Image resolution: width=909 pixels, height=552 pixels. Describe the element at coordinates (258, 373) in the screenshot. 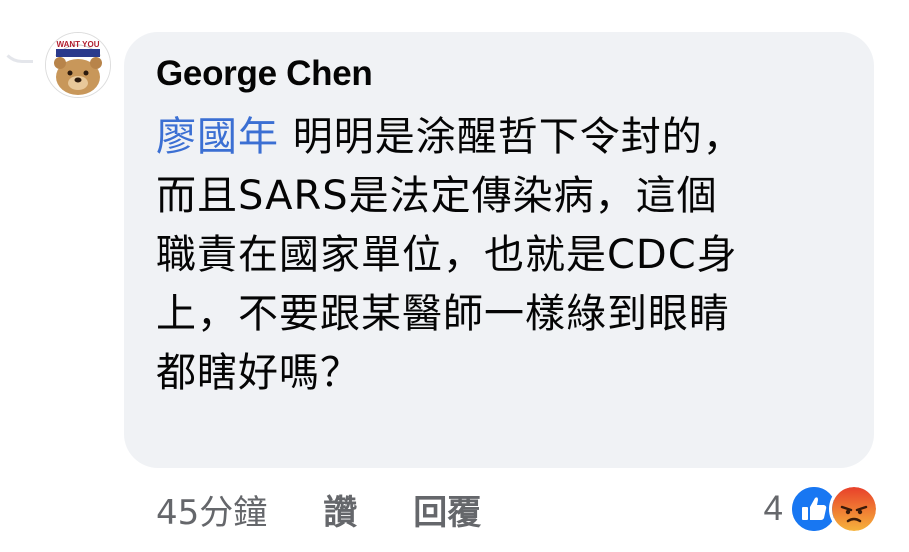

I see `comment-line-5: 都瞎好嗎？` at that location.